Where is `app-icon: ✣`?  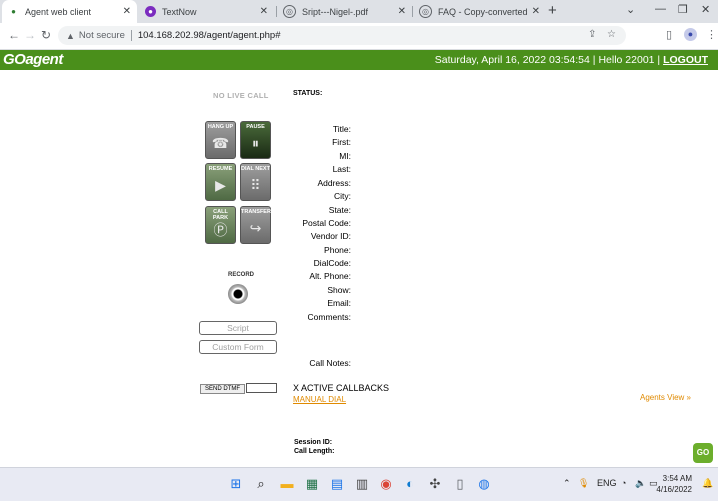
app-icon: ✣ is located at coordinates (435, 484).